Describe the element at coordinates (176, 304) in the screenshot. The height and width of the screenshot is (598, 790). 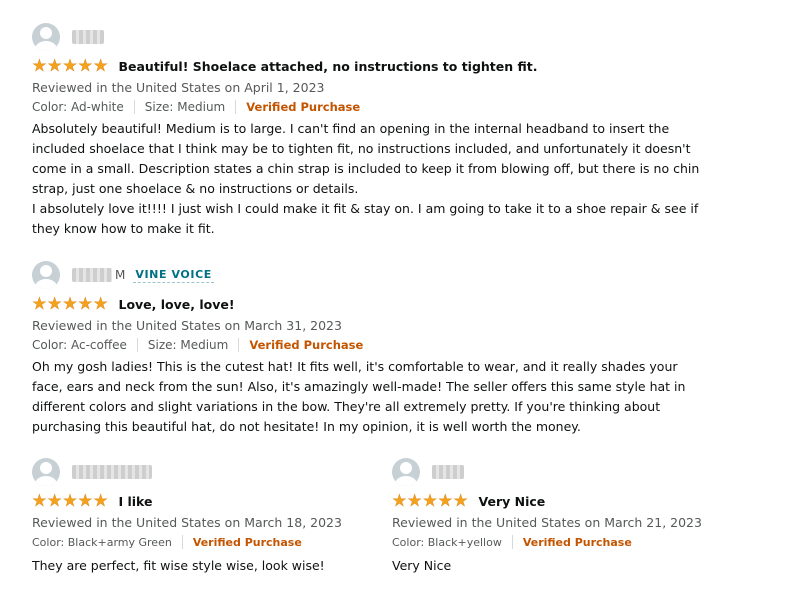
I see `review-title: Love, love, love!` at that location.